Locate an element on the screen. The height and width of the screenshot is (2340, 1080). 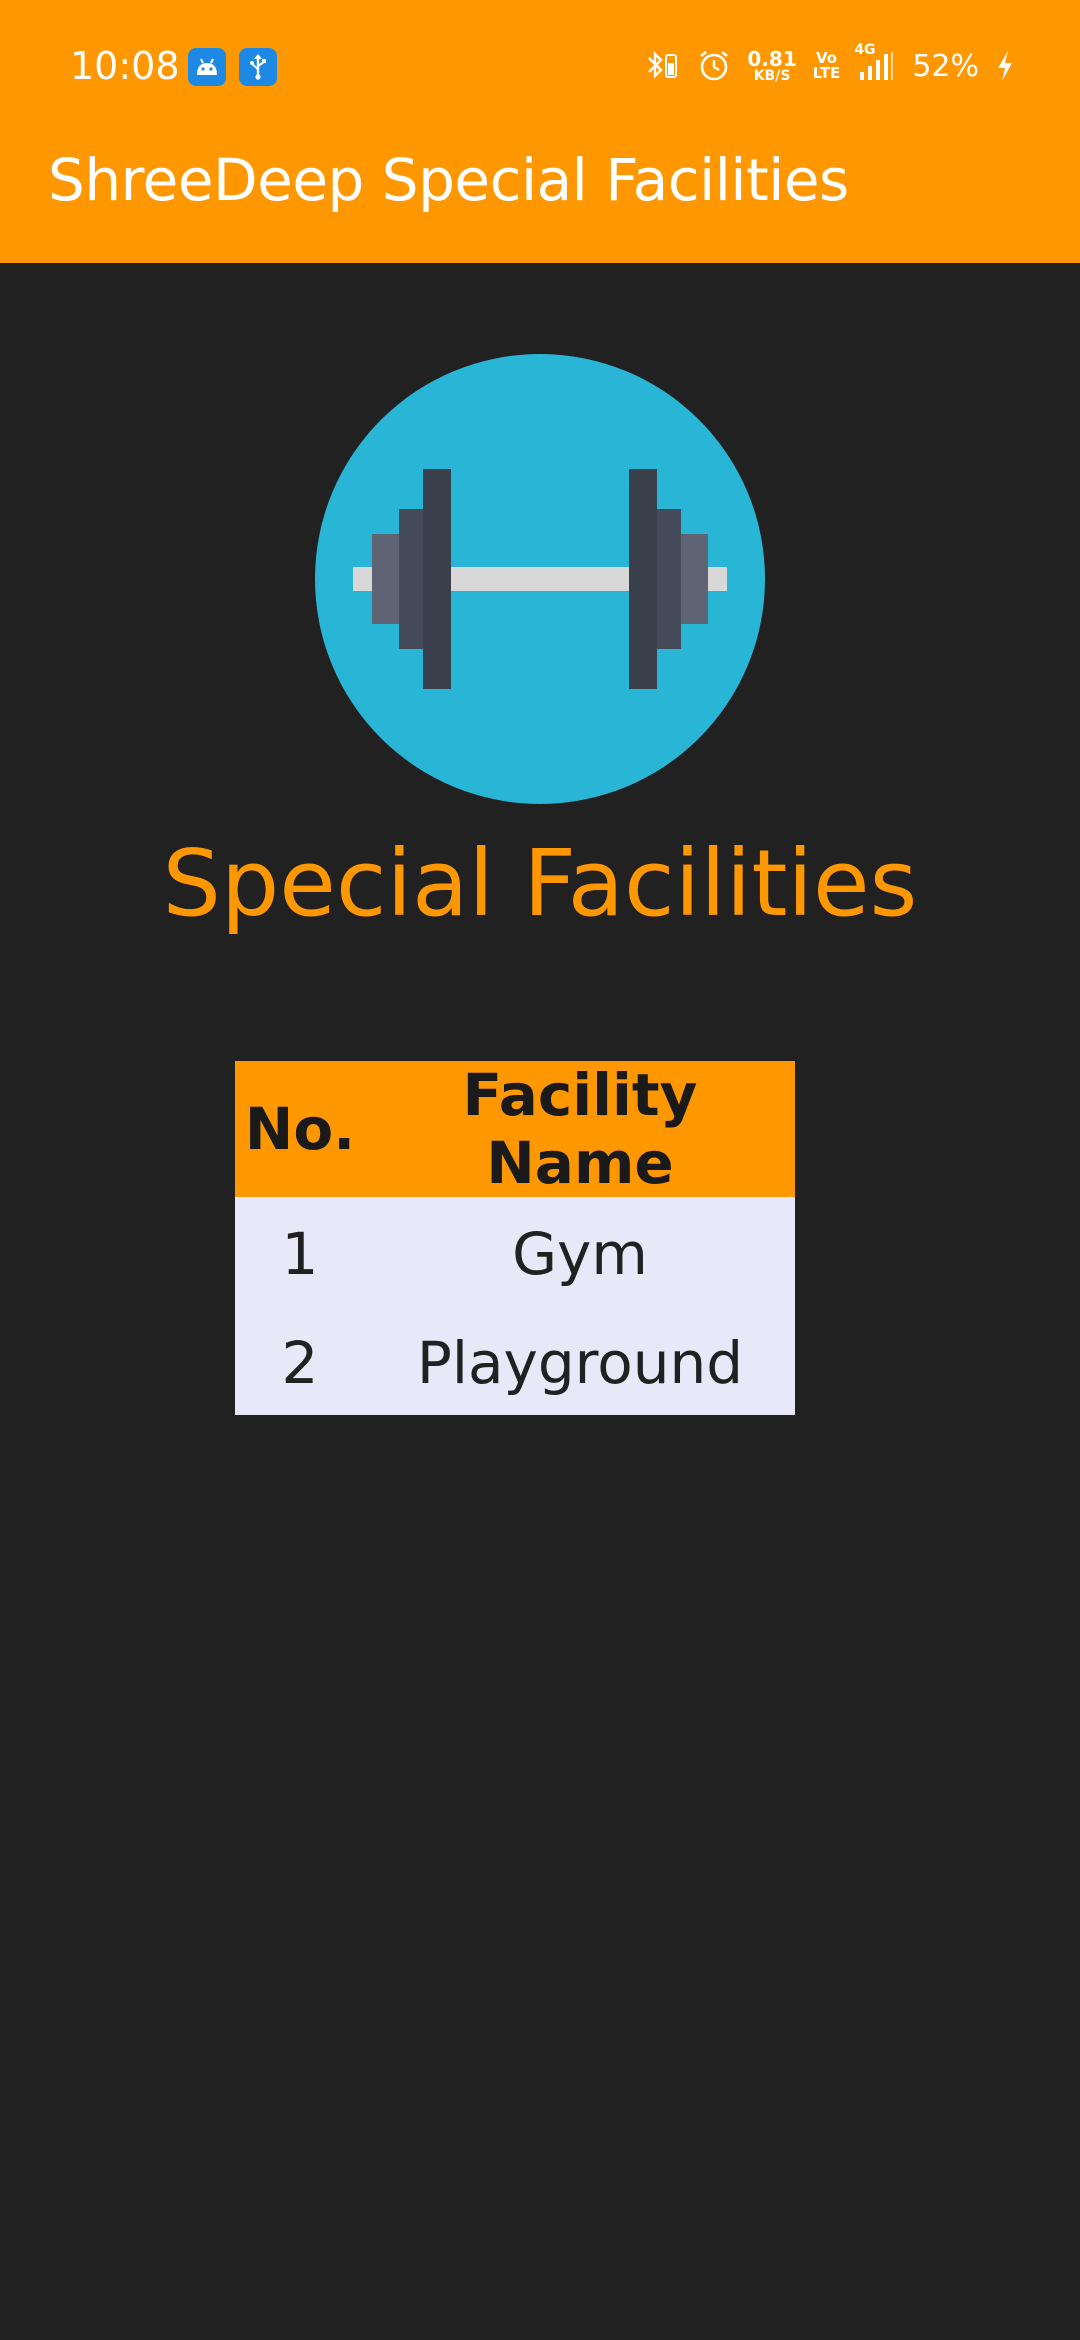
network-speed-value: 0.81 is located at coordinates (772, 59).